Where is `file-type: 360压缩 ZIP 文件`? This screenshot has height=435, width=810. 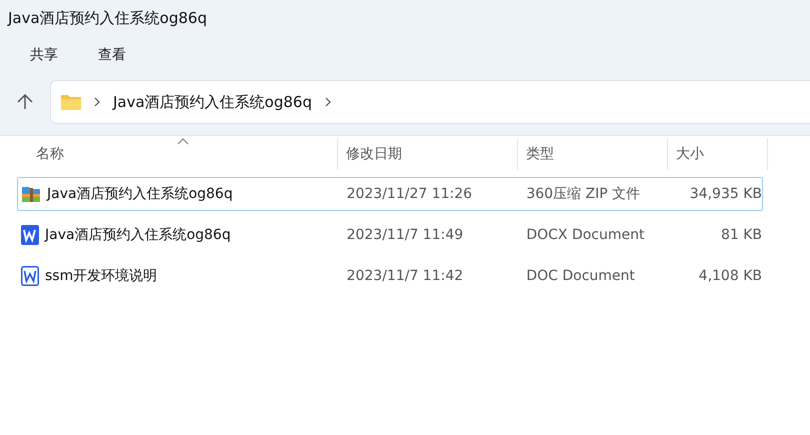
file-type: 360压缩 ZIP 文件 is located at coordinates (583, 194).